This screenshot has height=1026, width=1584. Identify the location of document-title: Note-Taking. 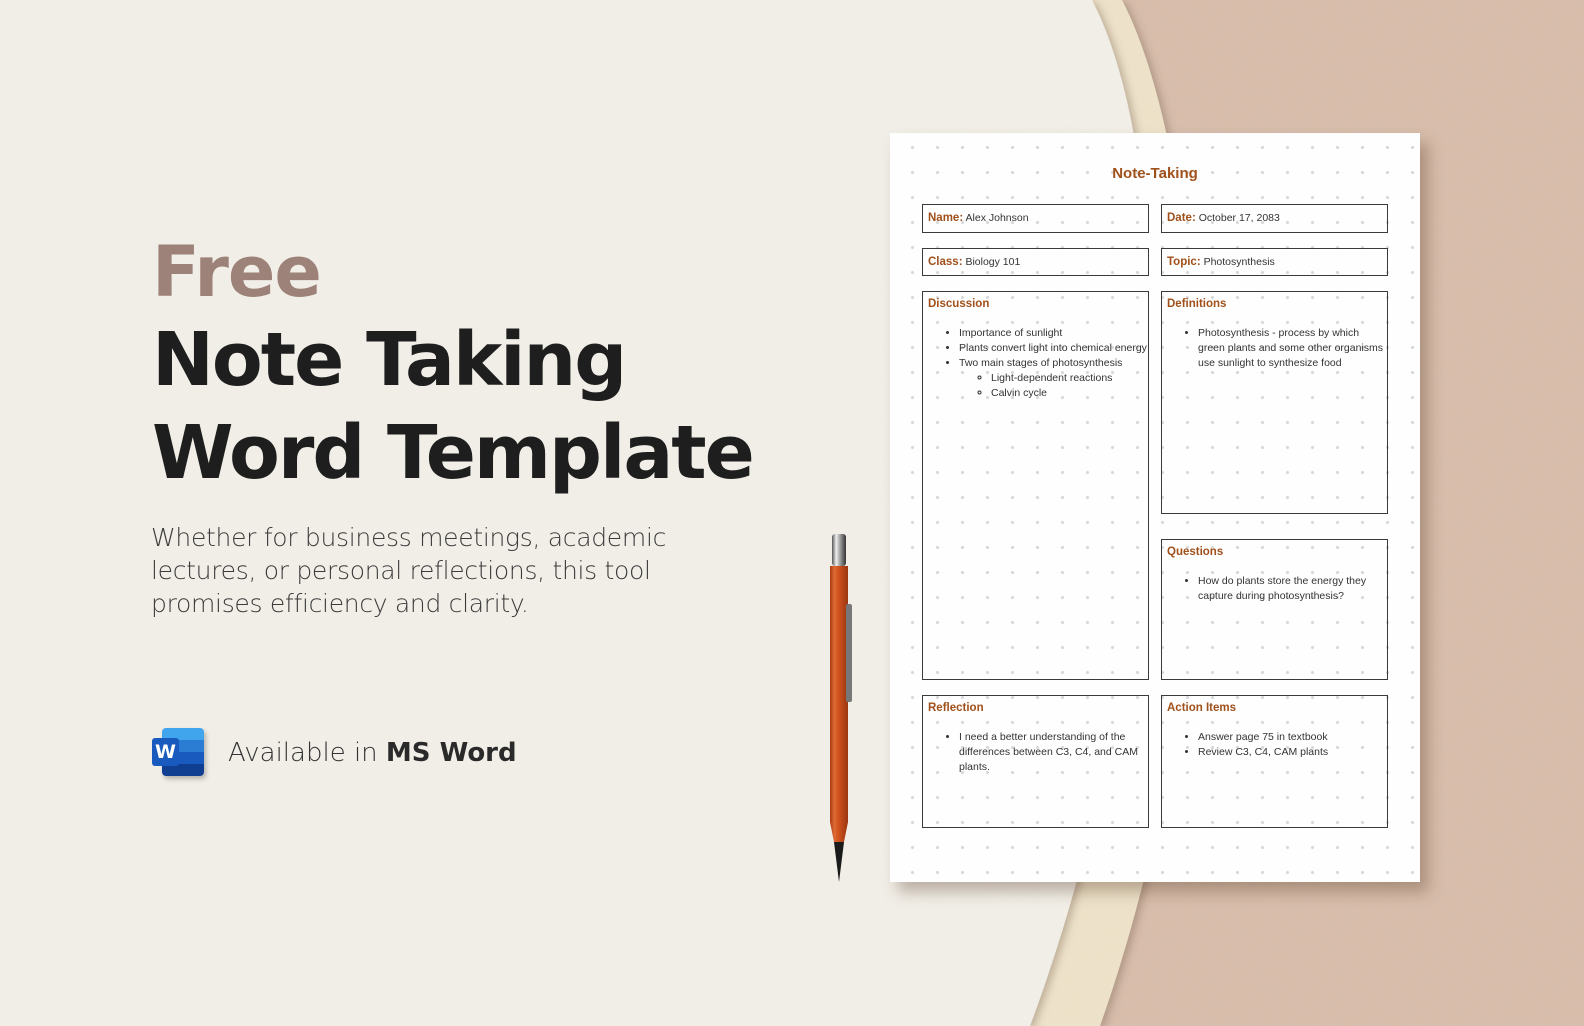
(1155, 173).